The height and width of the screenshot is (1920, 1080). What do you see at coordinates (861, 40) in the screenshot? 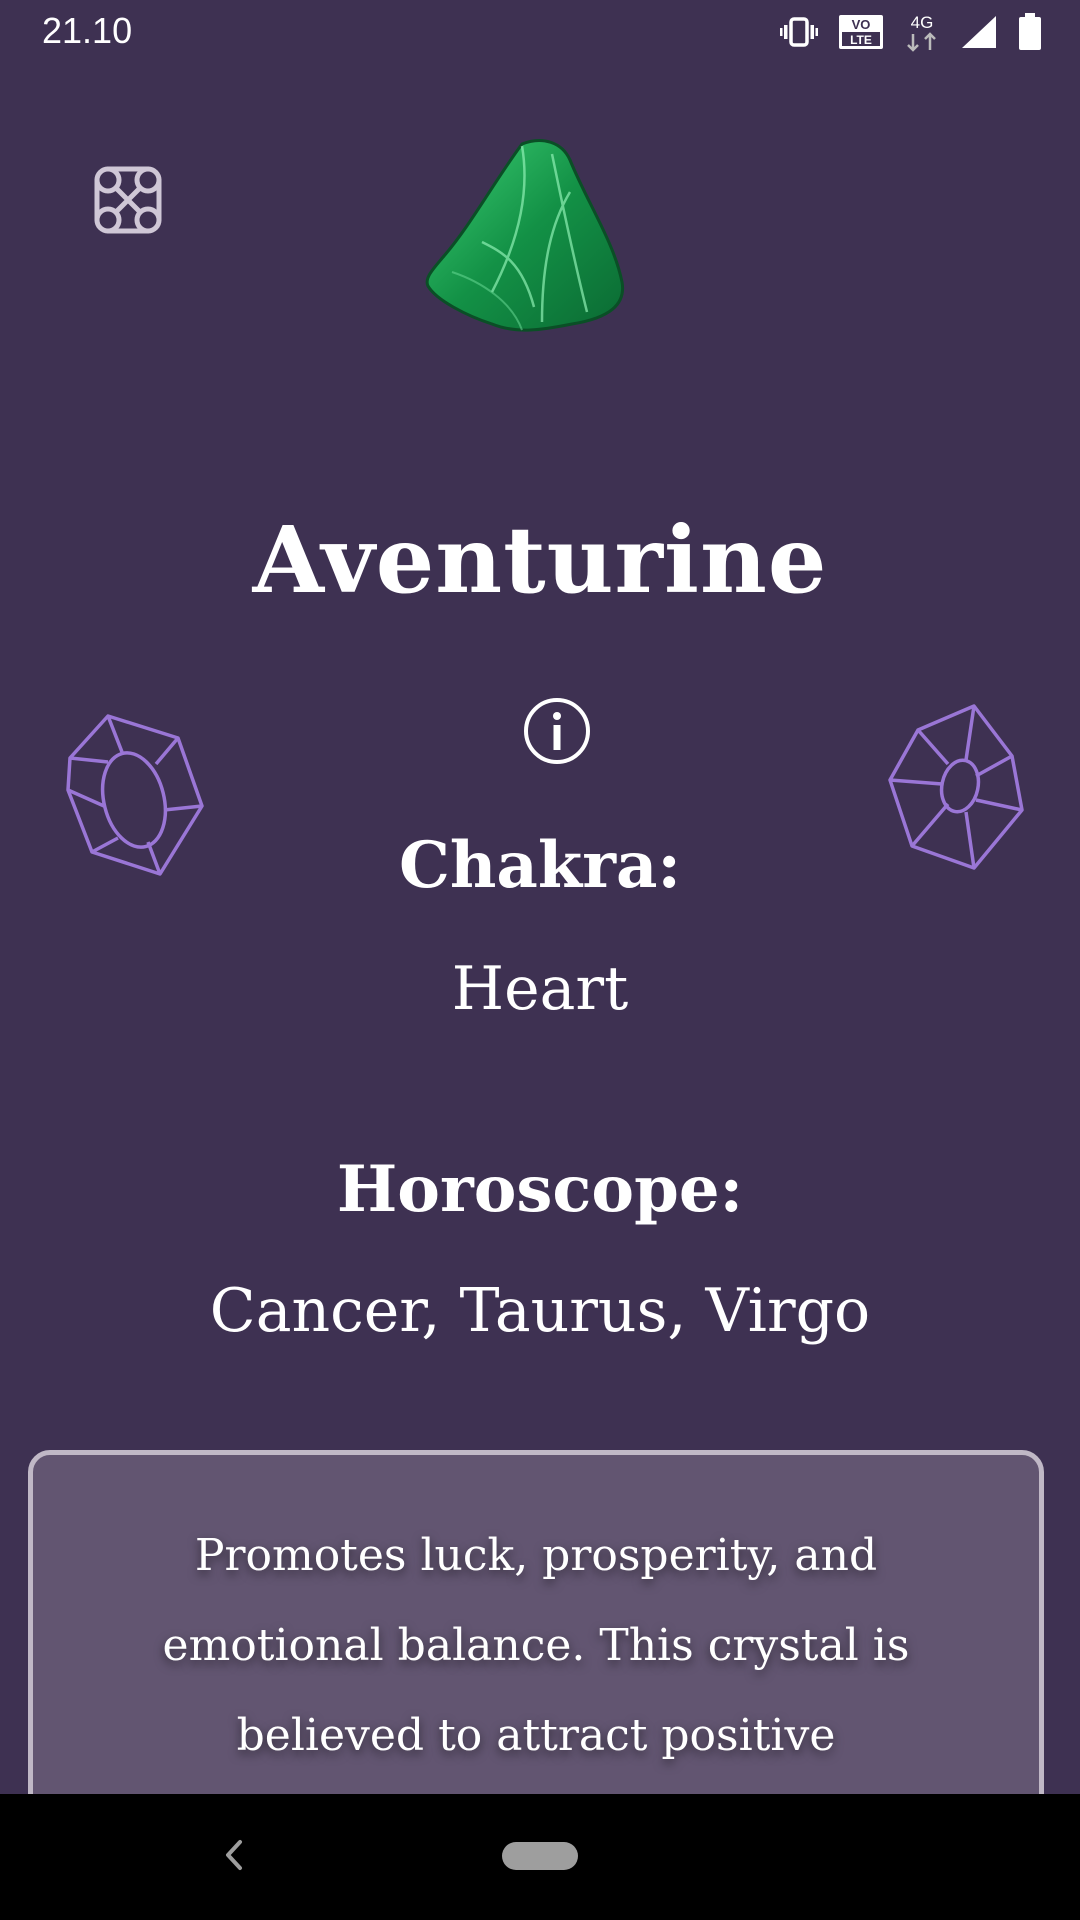
I see `volte-line2: LTE` at bounding box center [861, 40].